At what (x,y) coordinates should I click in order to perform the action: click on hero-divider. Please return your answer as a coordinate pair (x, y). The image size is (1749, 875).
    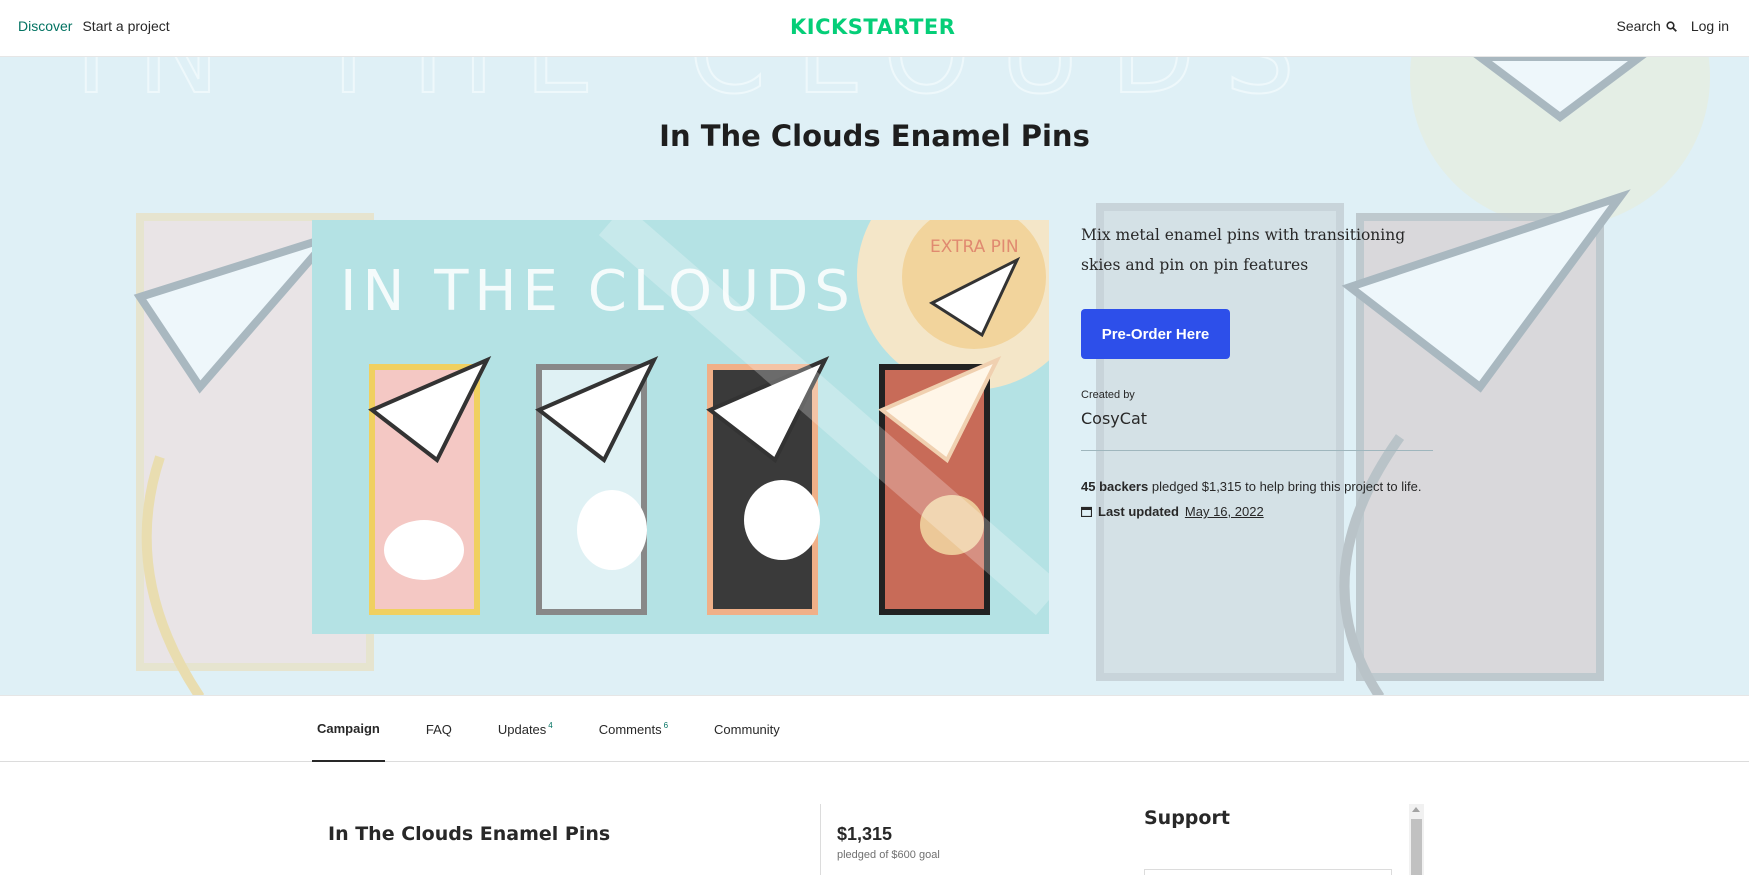
    Looking at the image, I should click on (1257, 450).